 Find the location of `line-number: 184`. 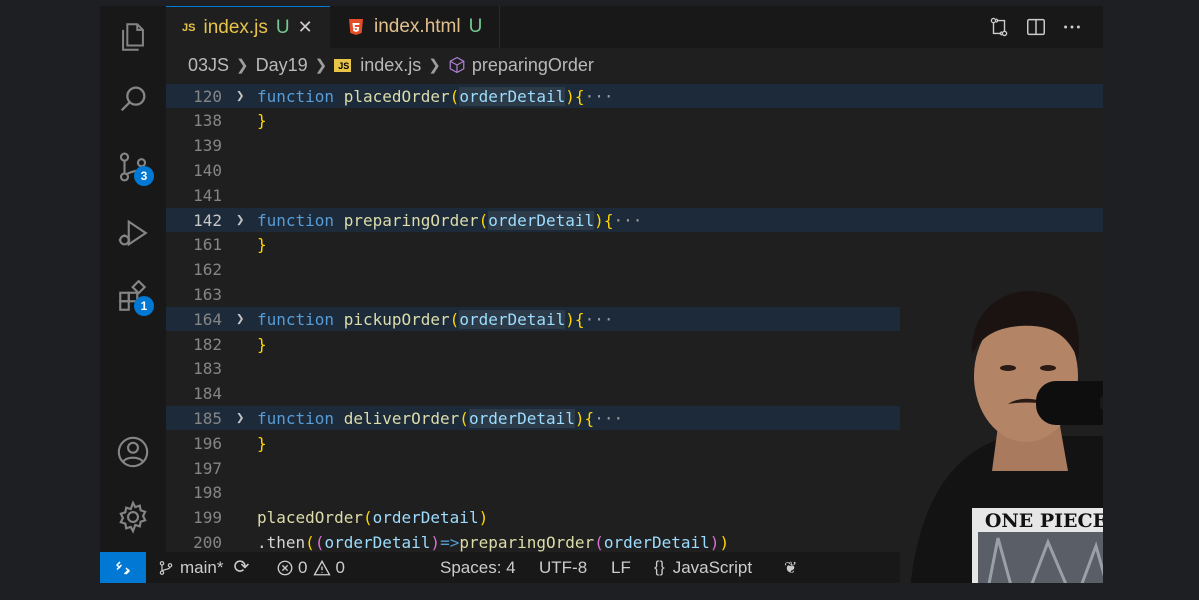

line-number: 184 is located at coordinates (207, 394).